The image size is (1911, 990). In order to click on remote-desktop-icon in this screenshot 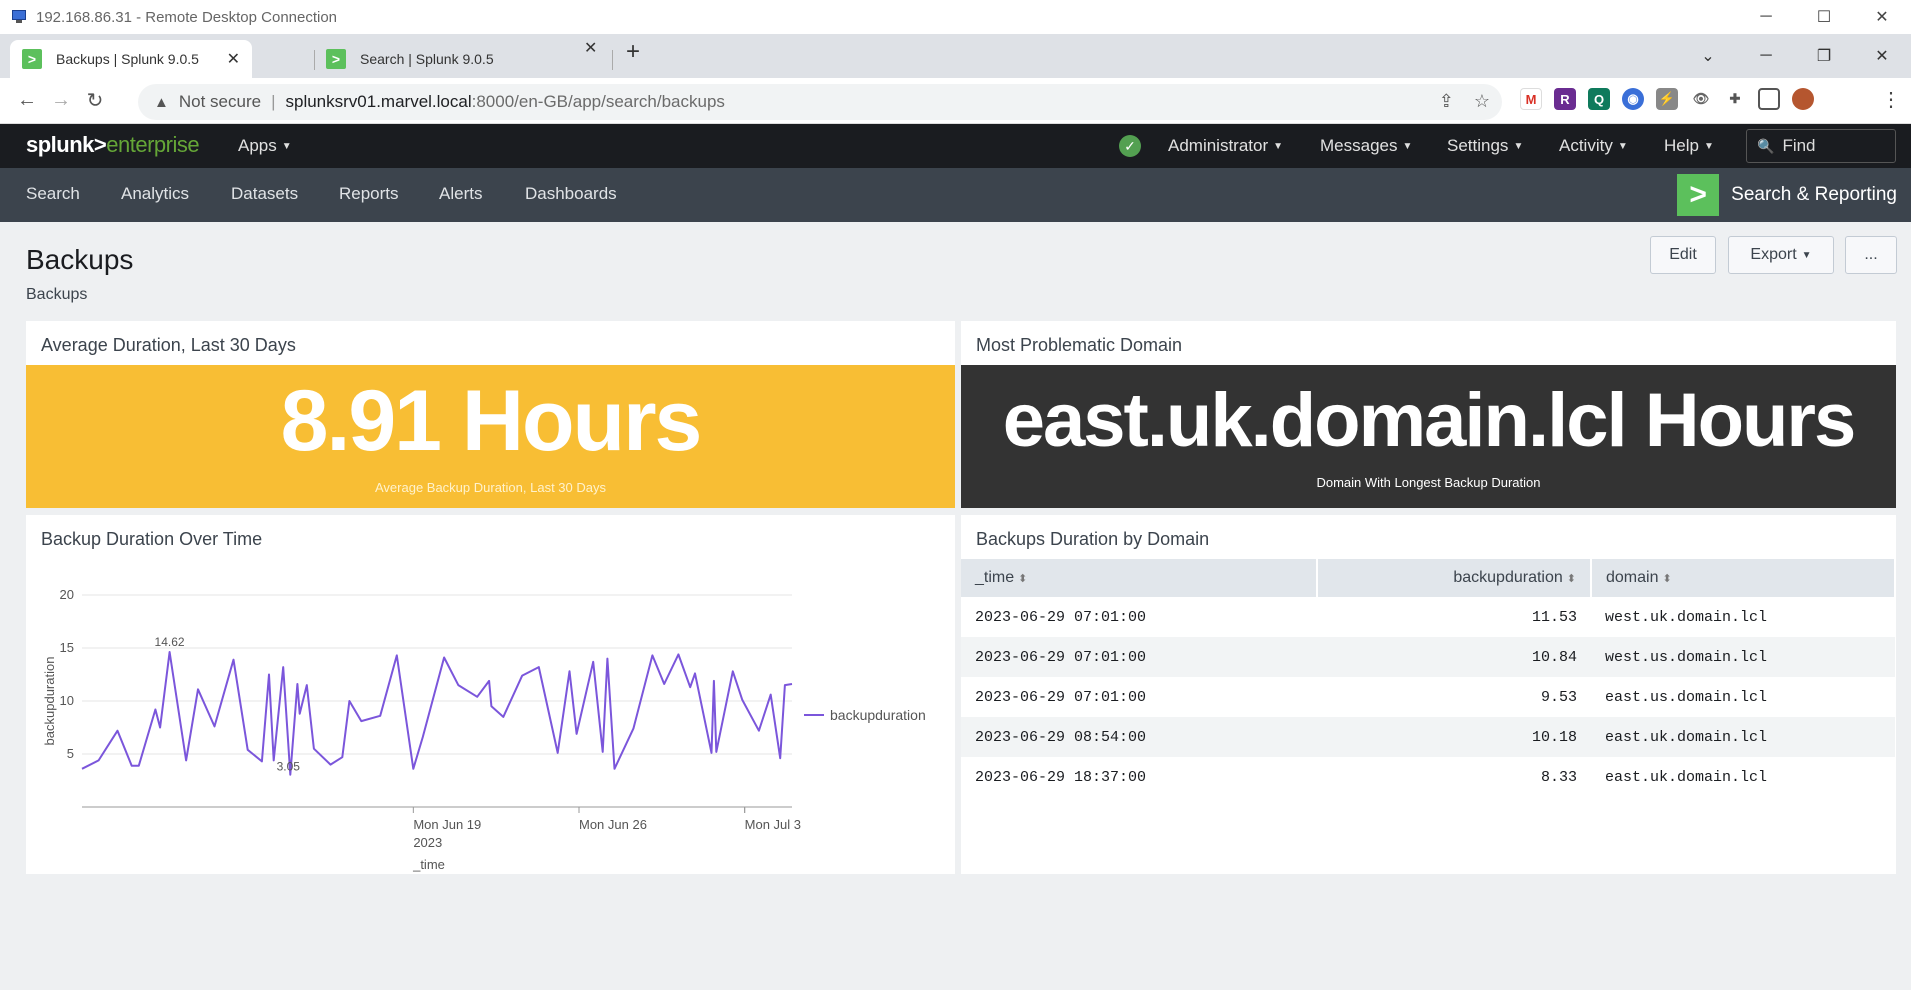, I will do `click(19, 17)`.